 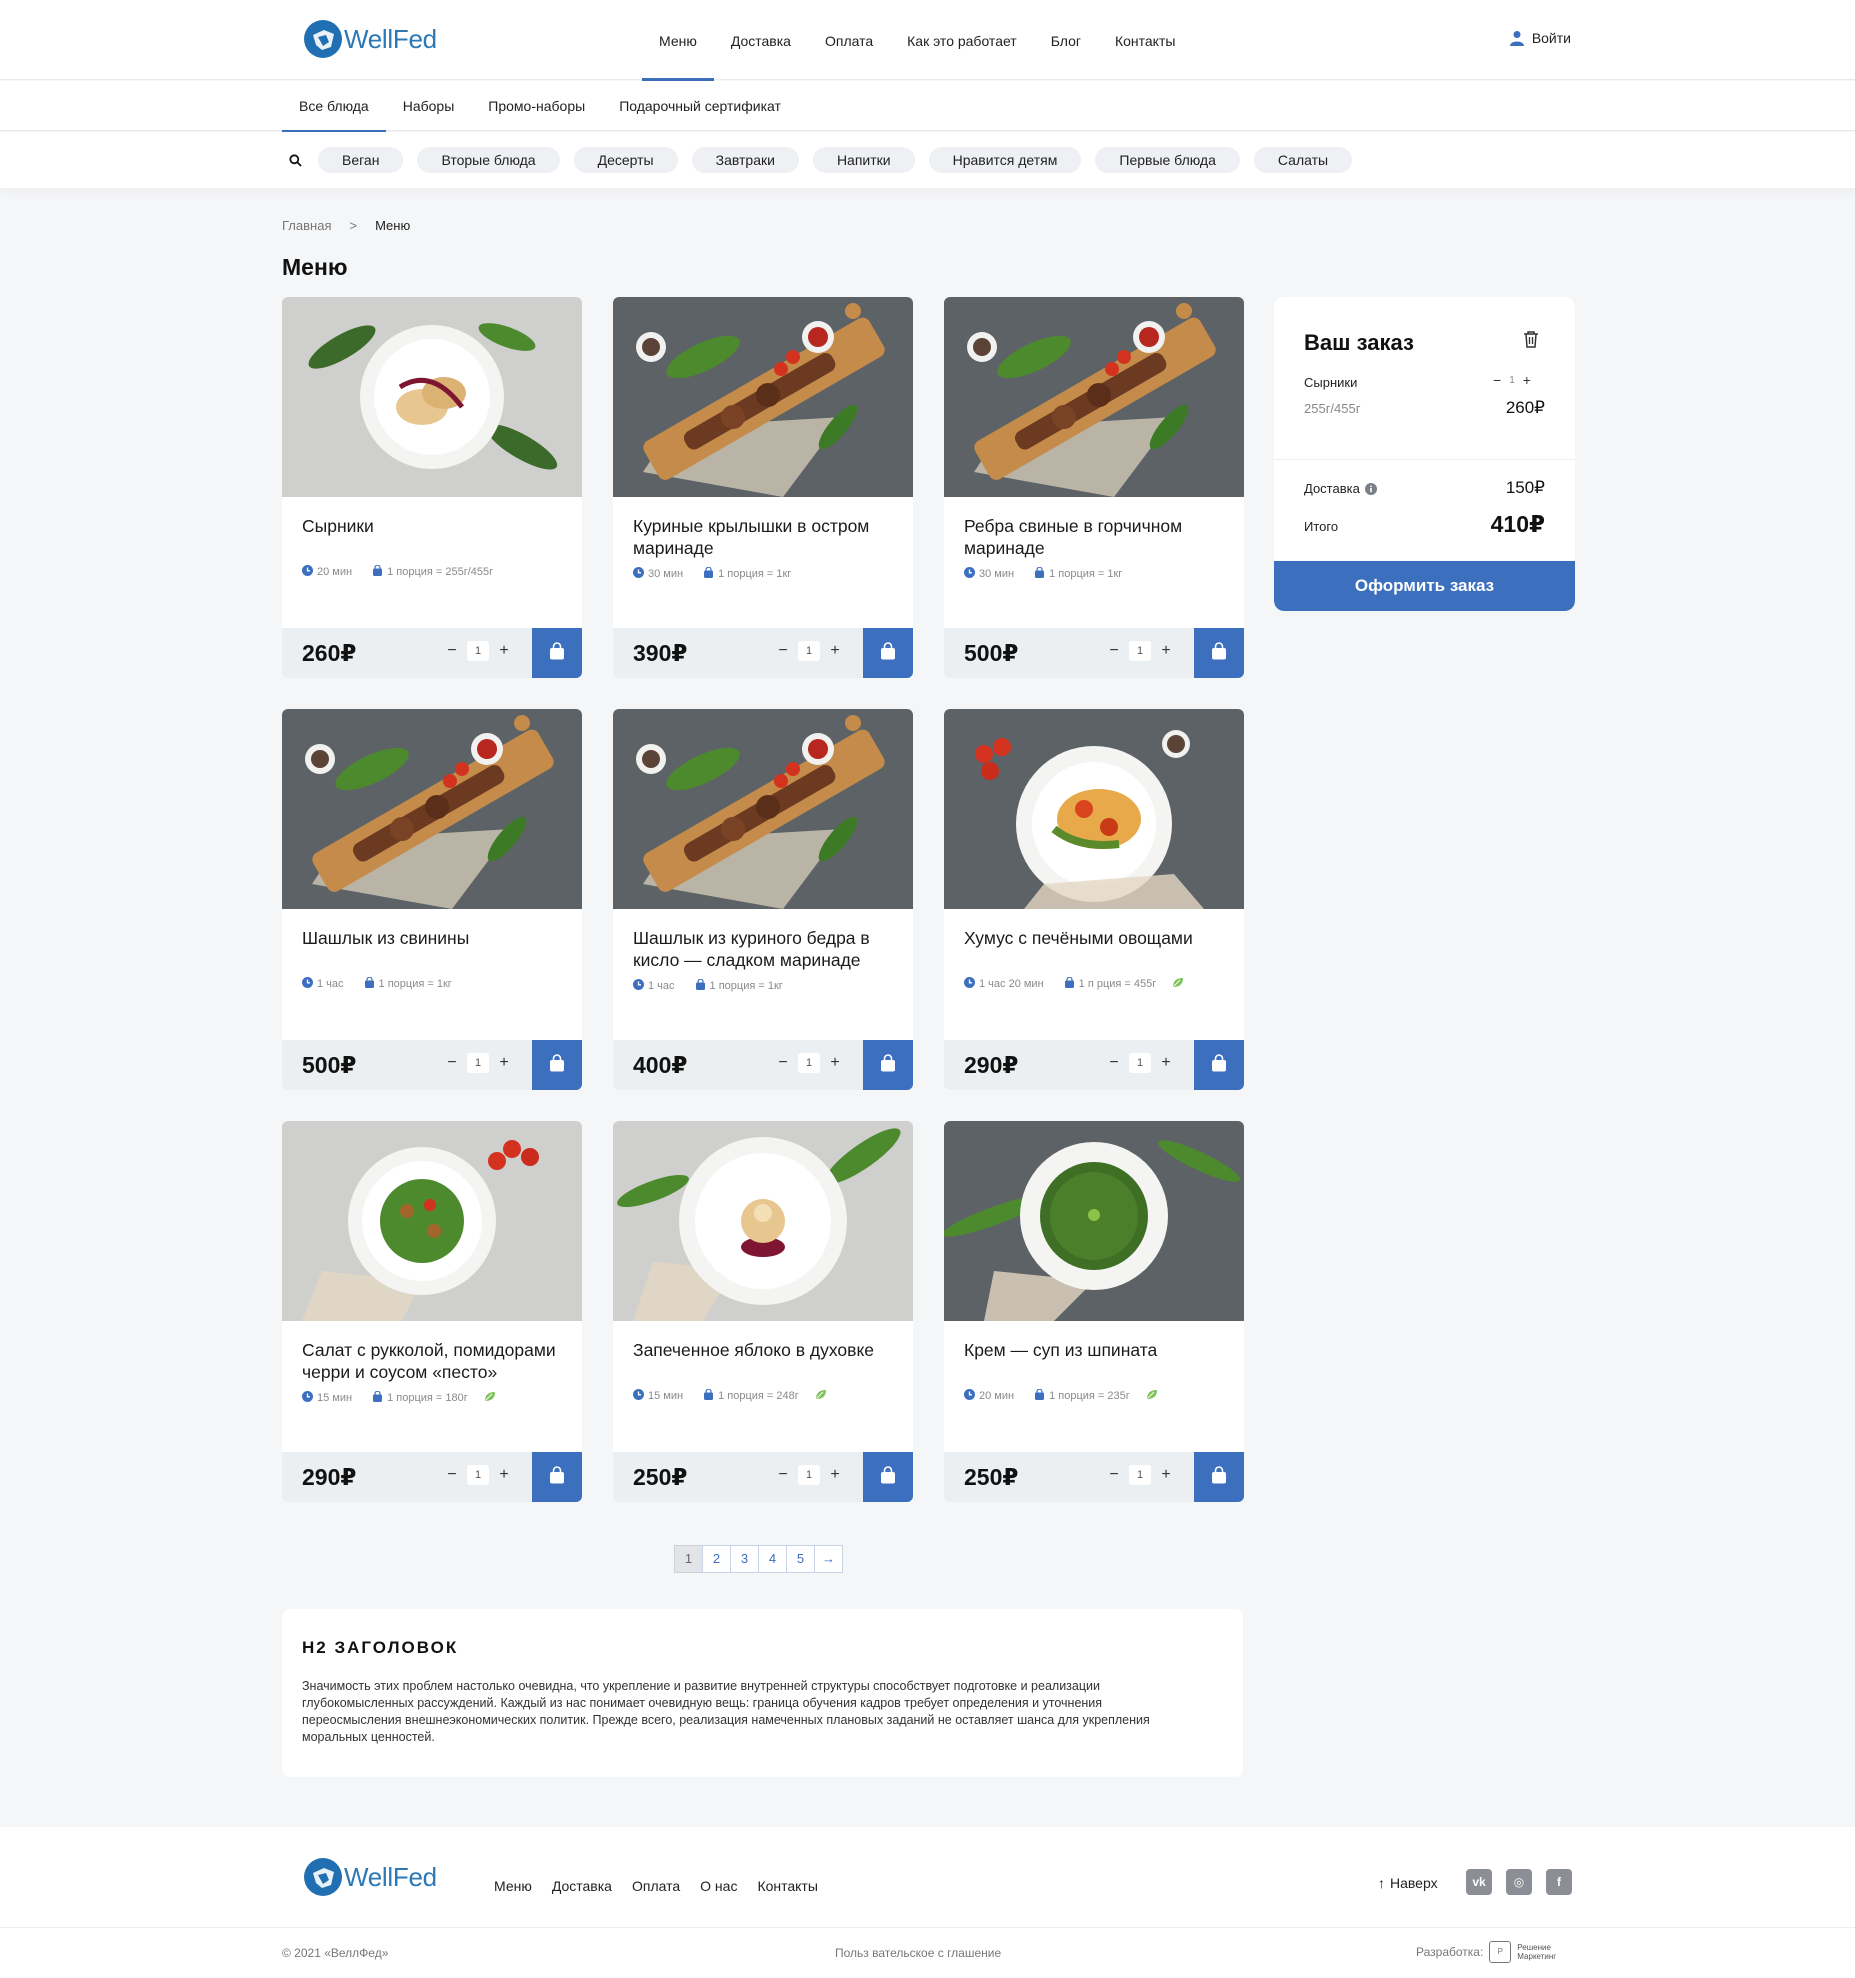 What do you see at coordinates (761, 40) in the screenshot?
I see `nav-delivery: Доставка` at bounding box center [761, 40].